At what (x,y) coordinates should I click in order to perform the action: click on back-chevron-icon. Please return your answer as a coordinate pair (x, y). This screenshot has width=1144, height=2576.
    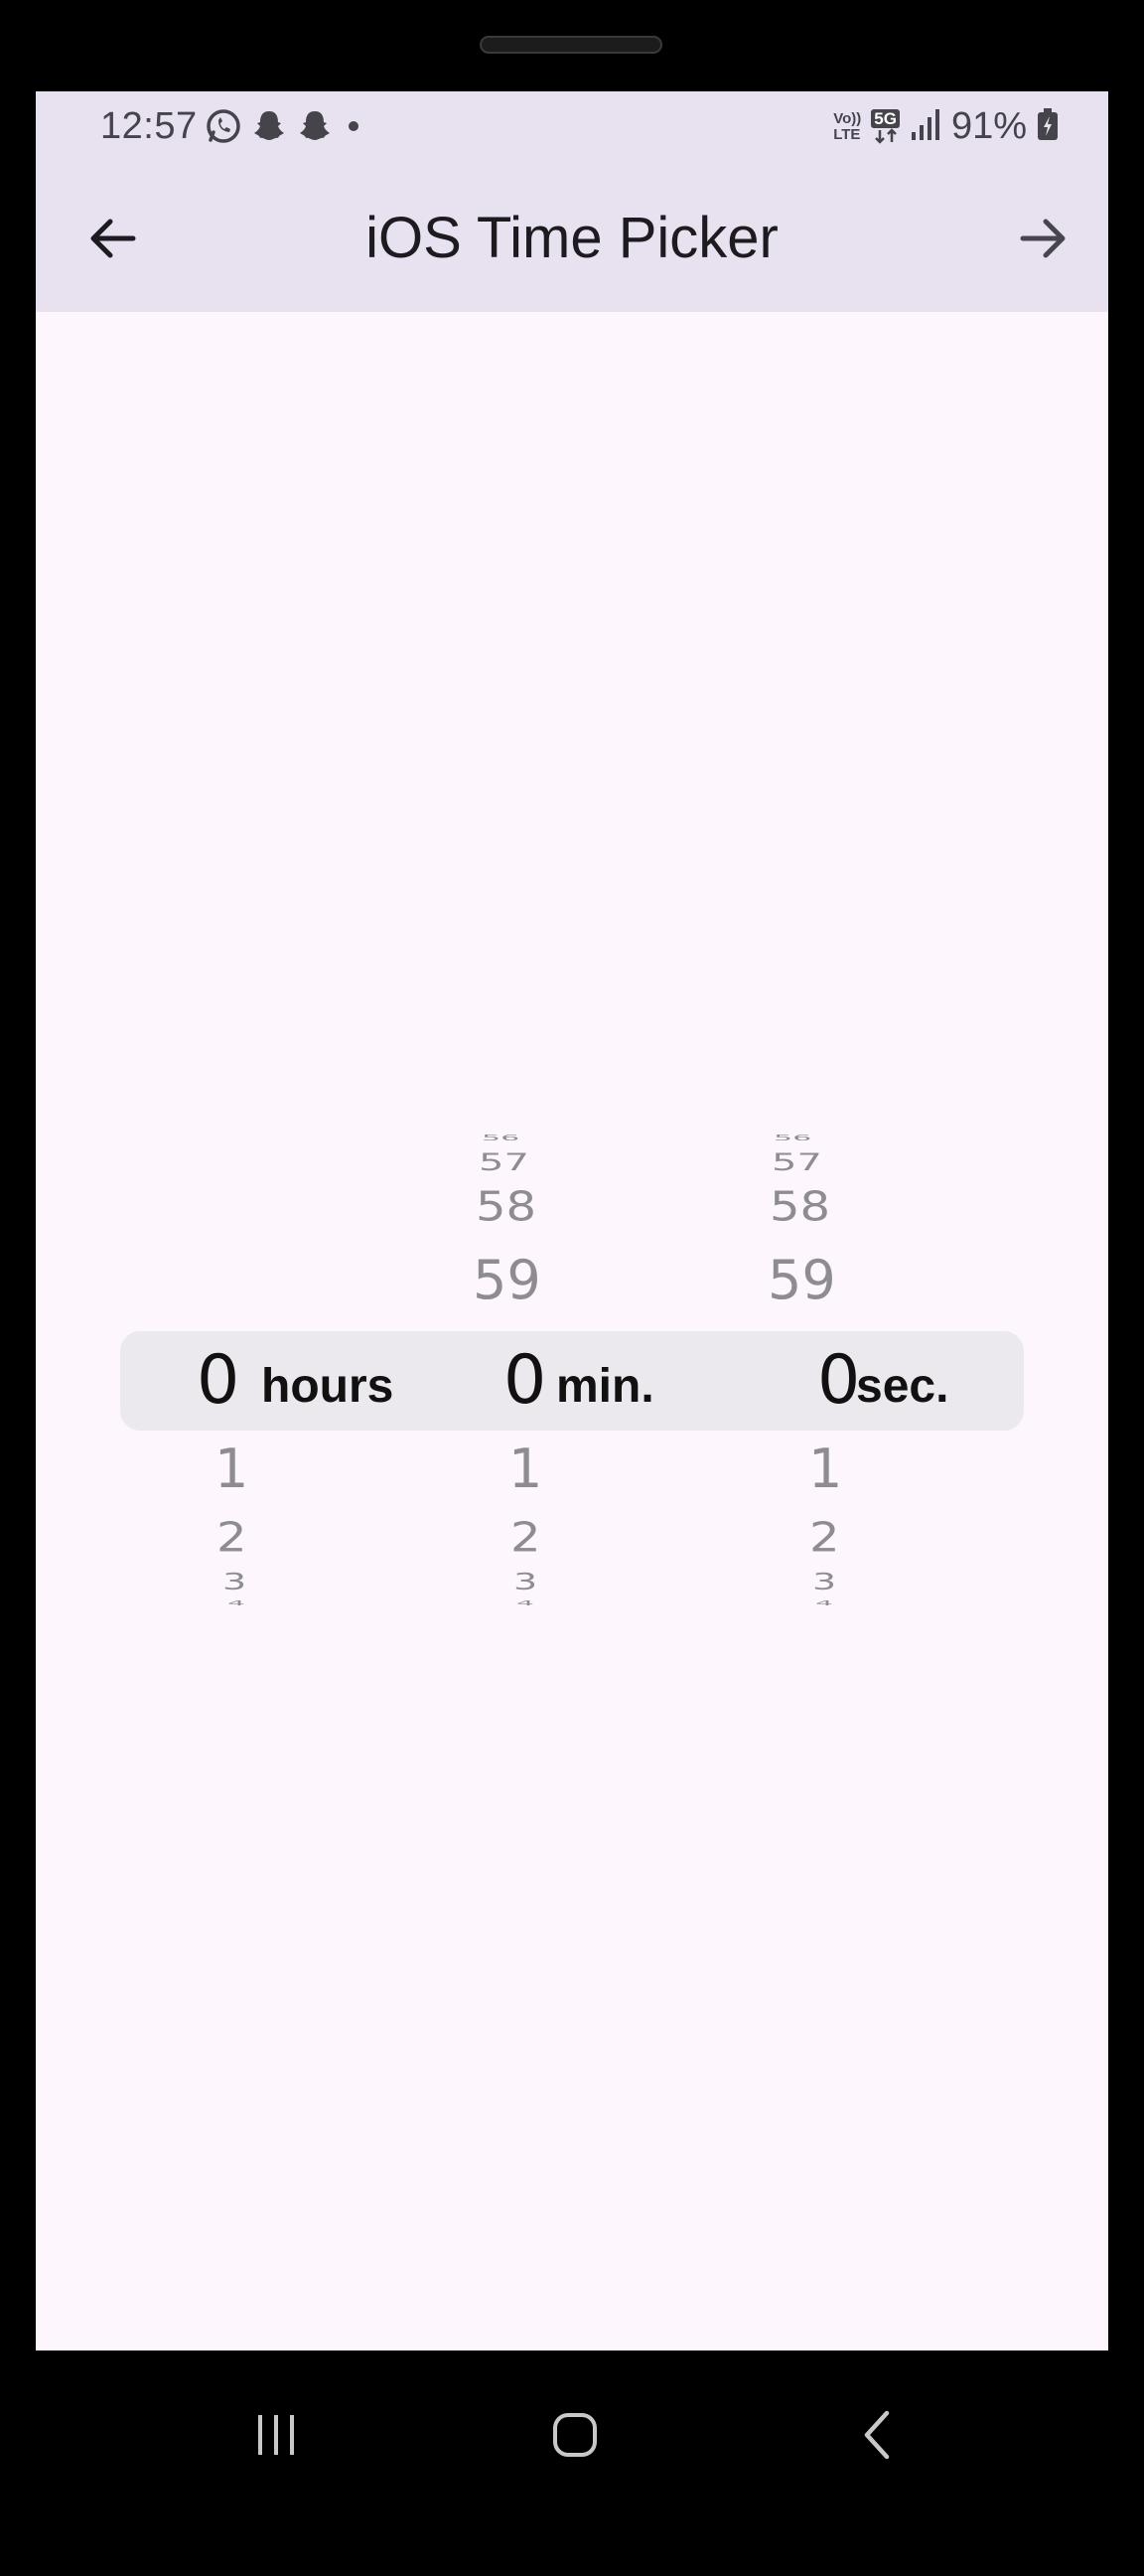
    Looking at the image, I should click on (877, 2435).